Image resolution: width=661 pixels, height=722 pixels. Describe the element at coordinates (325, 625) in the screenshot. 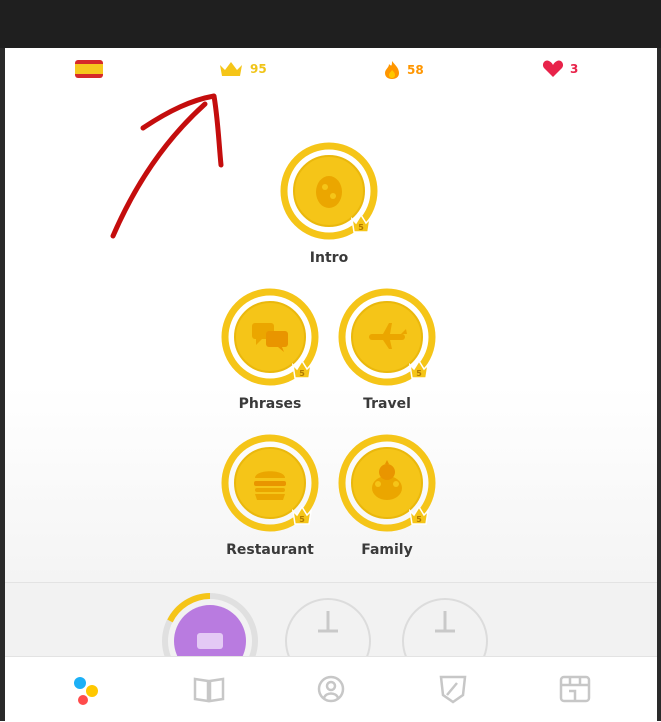

I see `next-skills-coins` at that location.